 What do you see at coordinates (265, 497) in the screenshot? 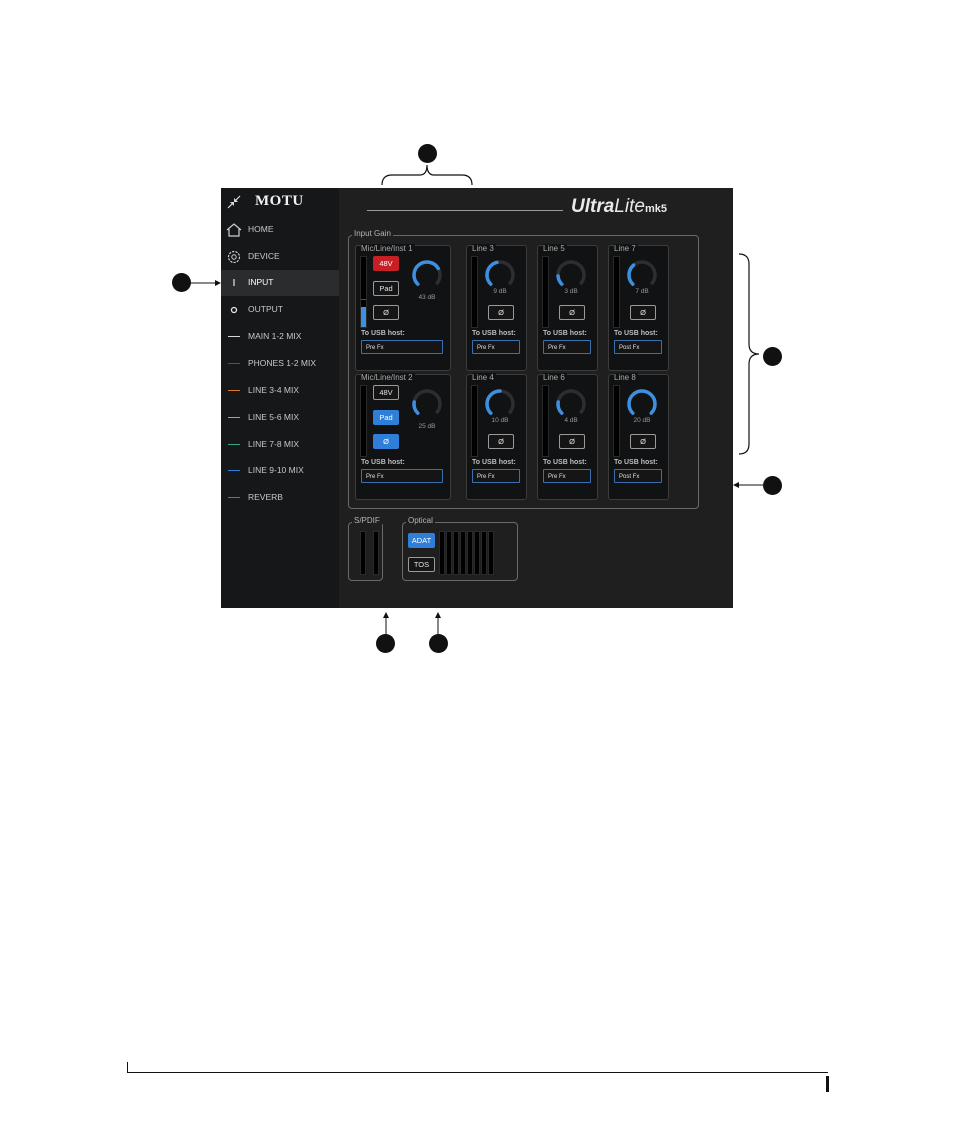
I see `sidebar-item-label: REVERB` at bounding box center [265, 497].